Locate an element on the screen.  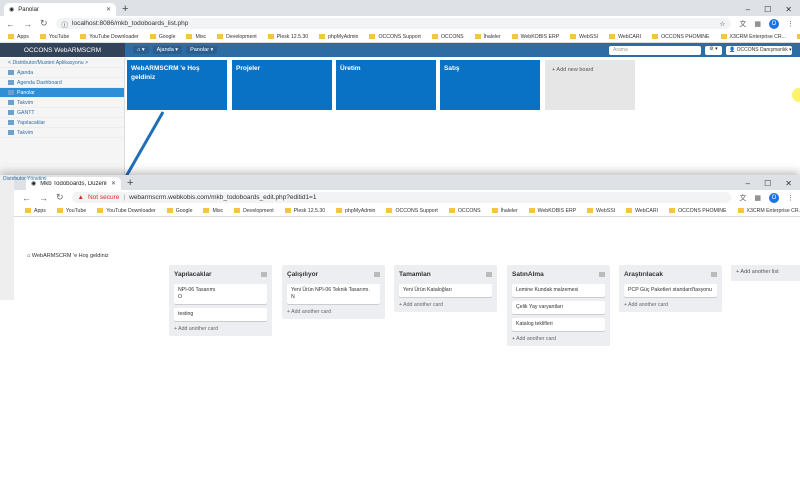
list-title: Yapılacaklar is located at coordinates (193, 274).